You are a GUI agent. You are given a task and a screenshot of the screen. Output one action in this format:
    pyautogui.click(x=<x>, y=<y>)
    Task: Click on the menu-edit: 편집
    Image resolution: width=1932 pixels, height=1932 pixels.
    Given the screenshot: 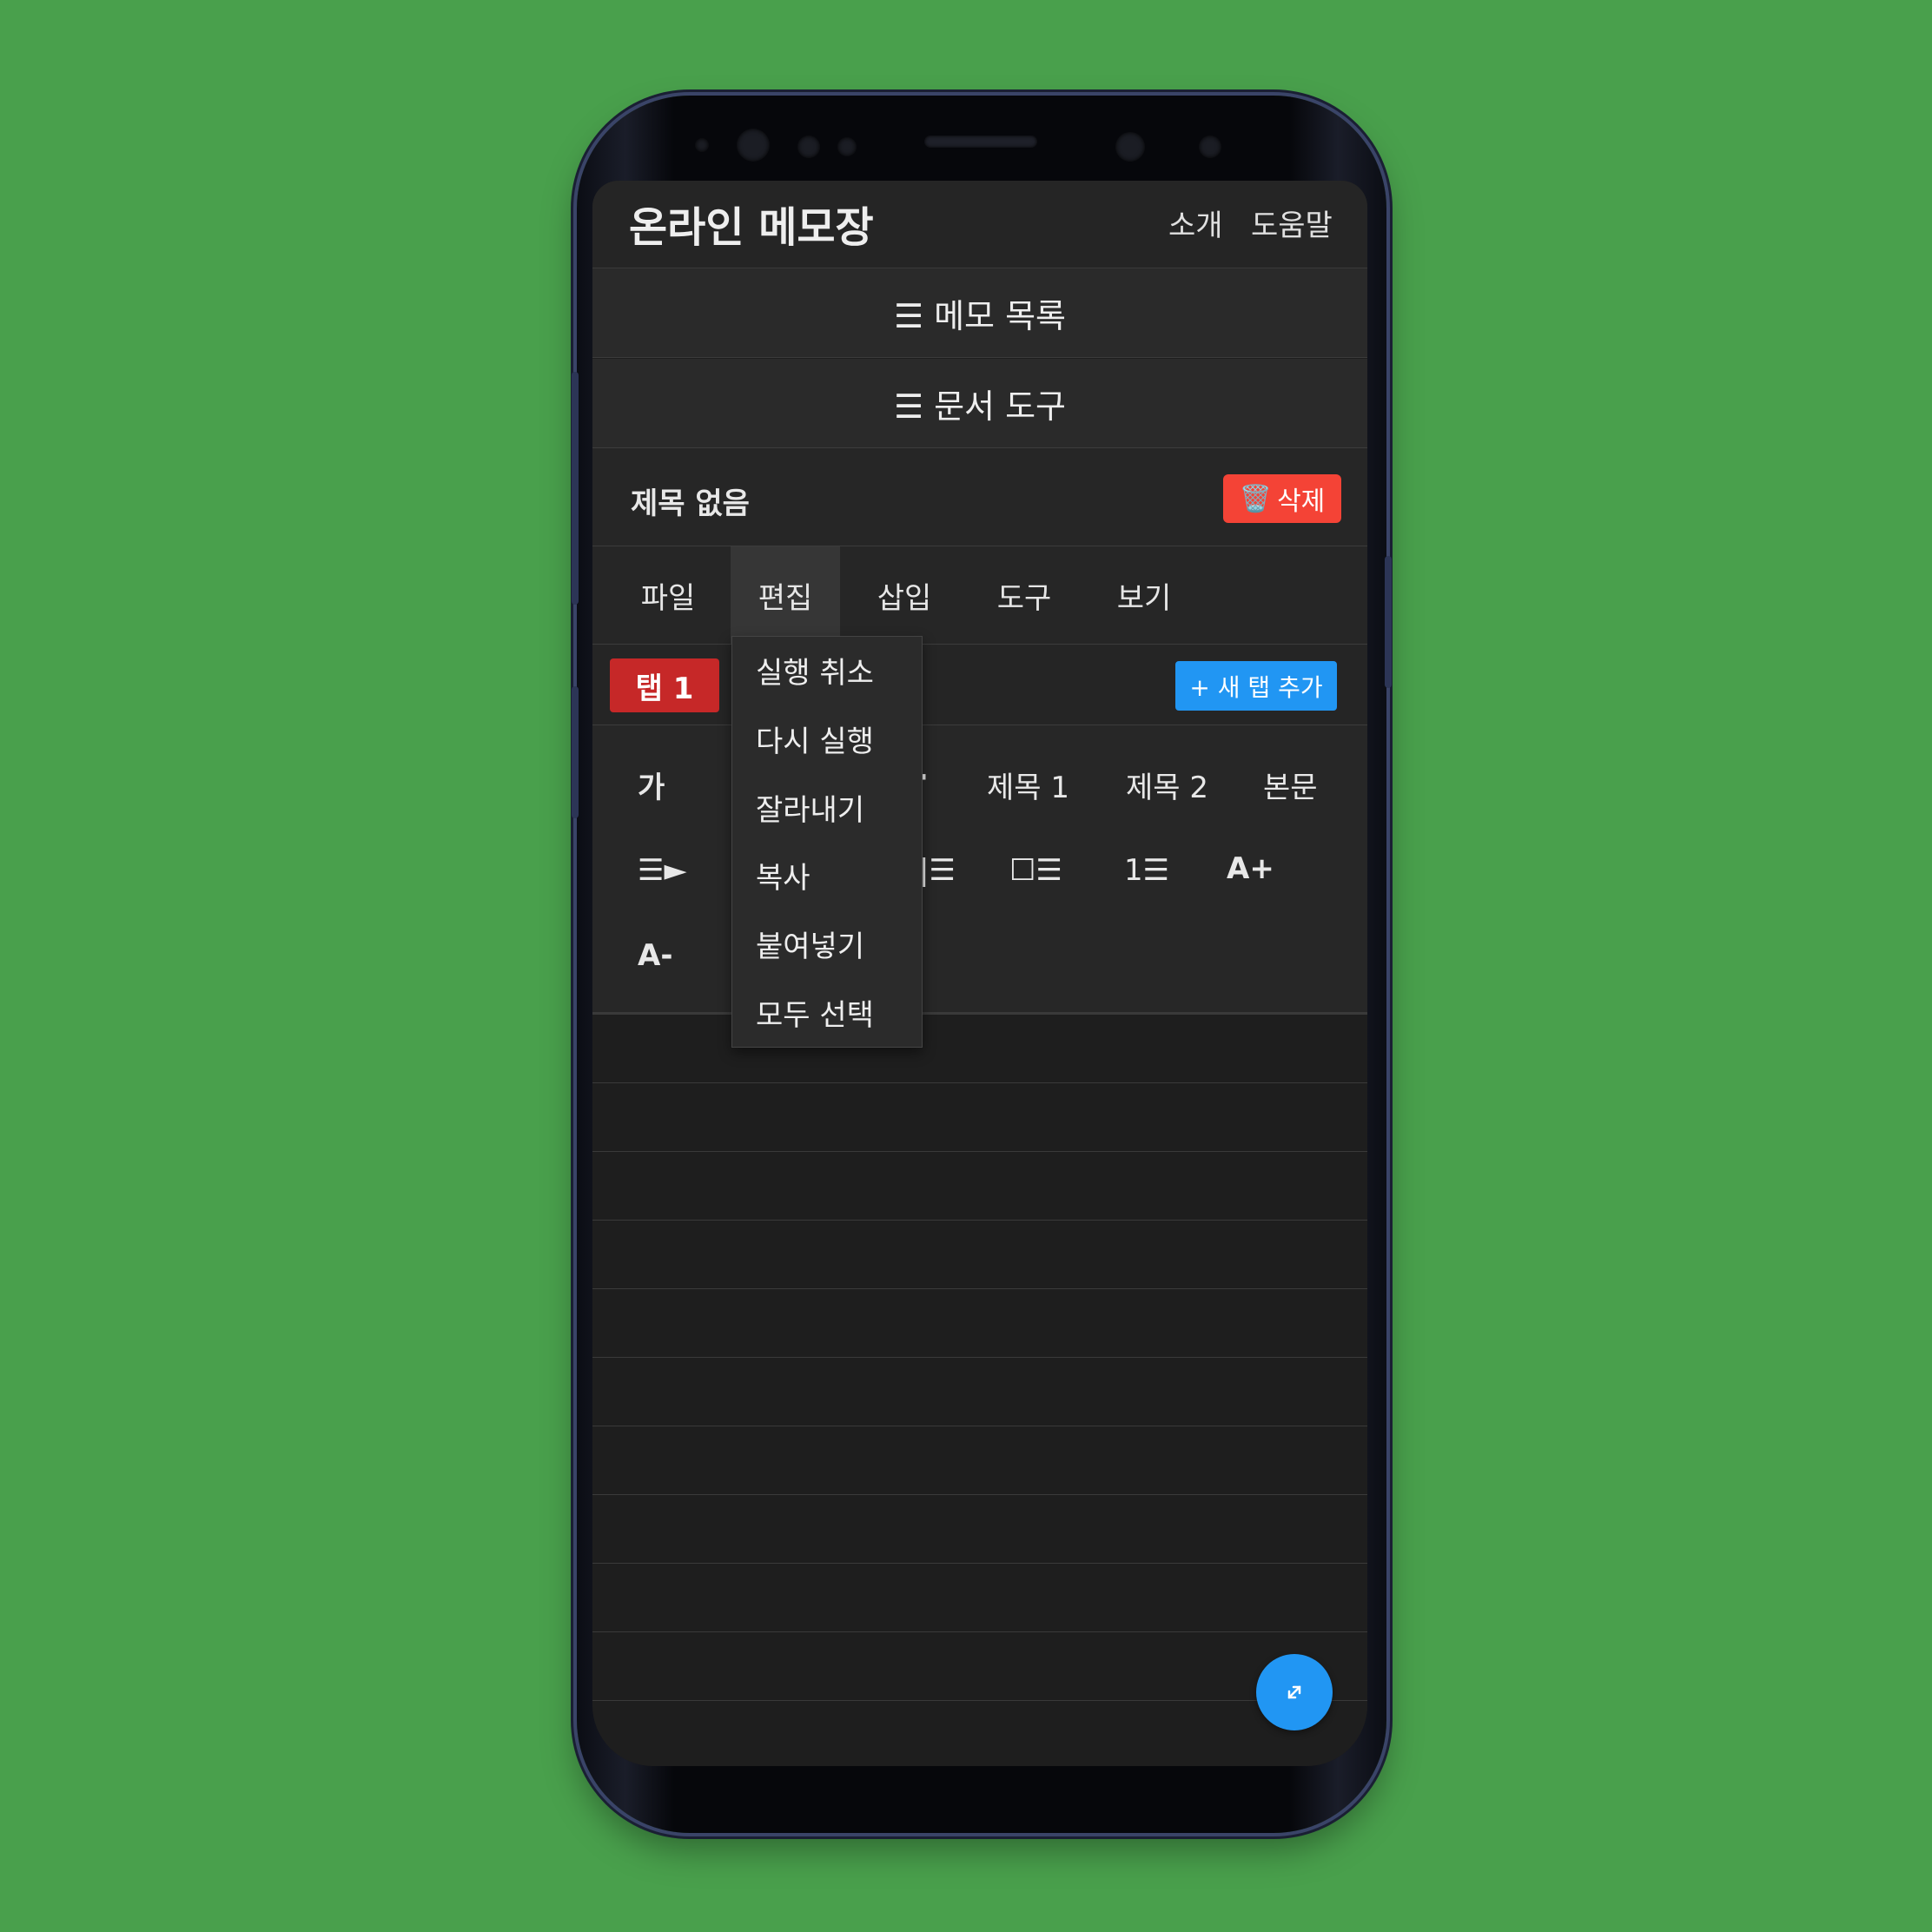 What is the action you would take?
    pyautogui.click(x=786, y=595)
    